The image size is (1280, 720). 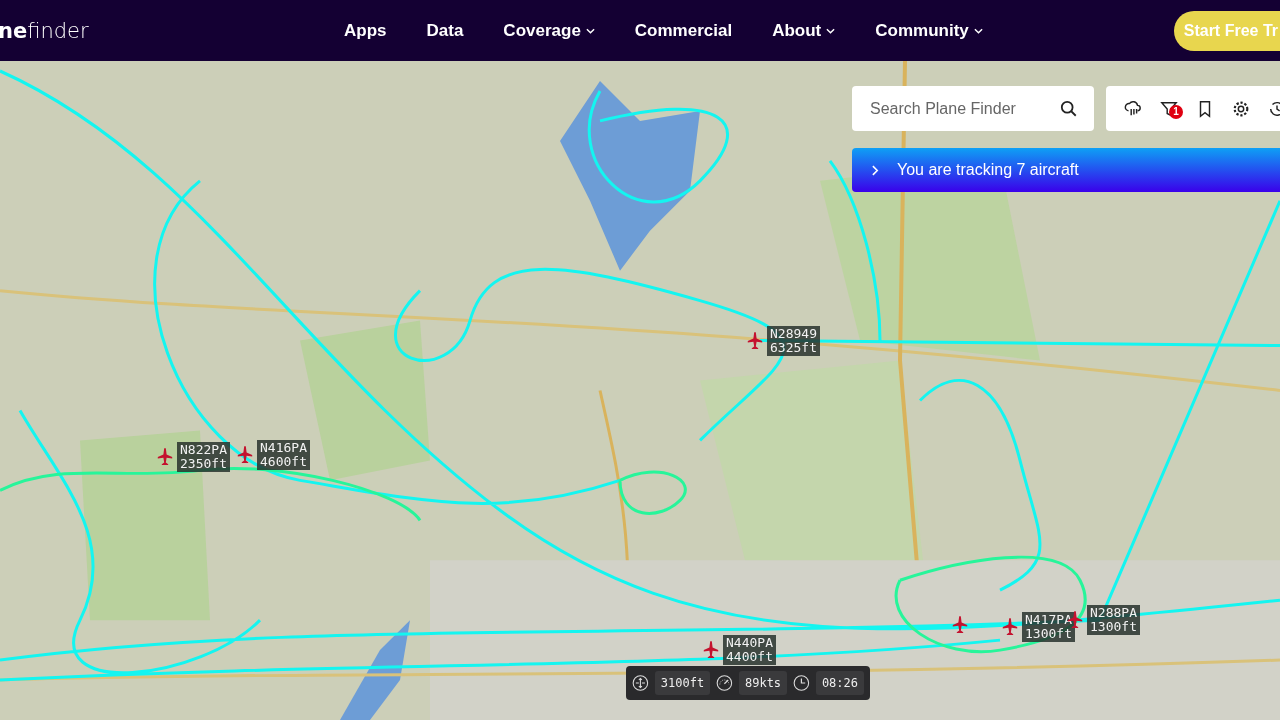 I want to click on tracking-banner: You are tracking 7 aircraft, so click(x=1066, y=170).